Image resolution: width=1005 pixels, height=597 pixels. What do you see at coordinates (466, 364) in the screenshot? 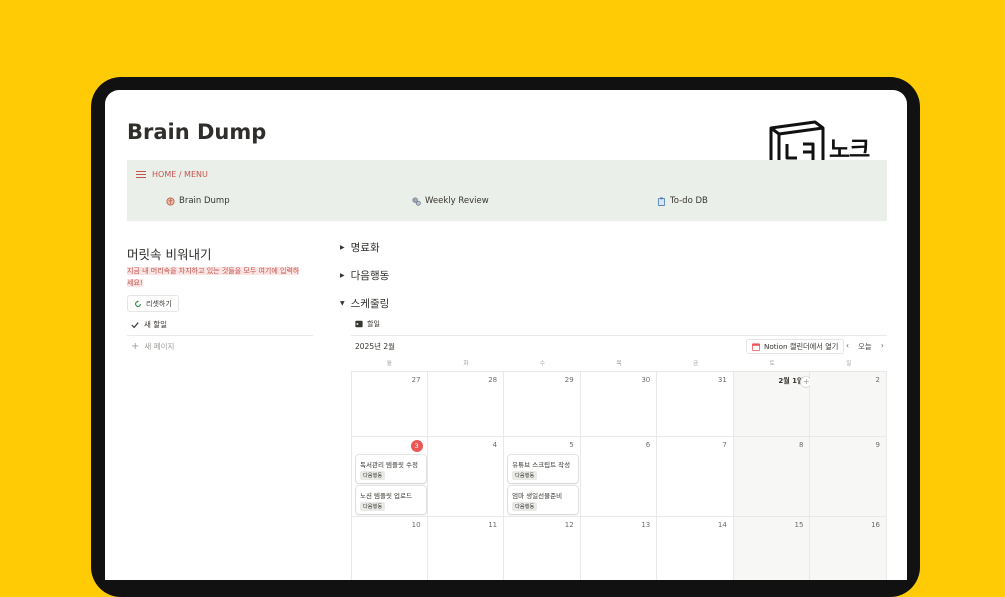
I see `weekday-label: 화` at bounding box center [466, 364].